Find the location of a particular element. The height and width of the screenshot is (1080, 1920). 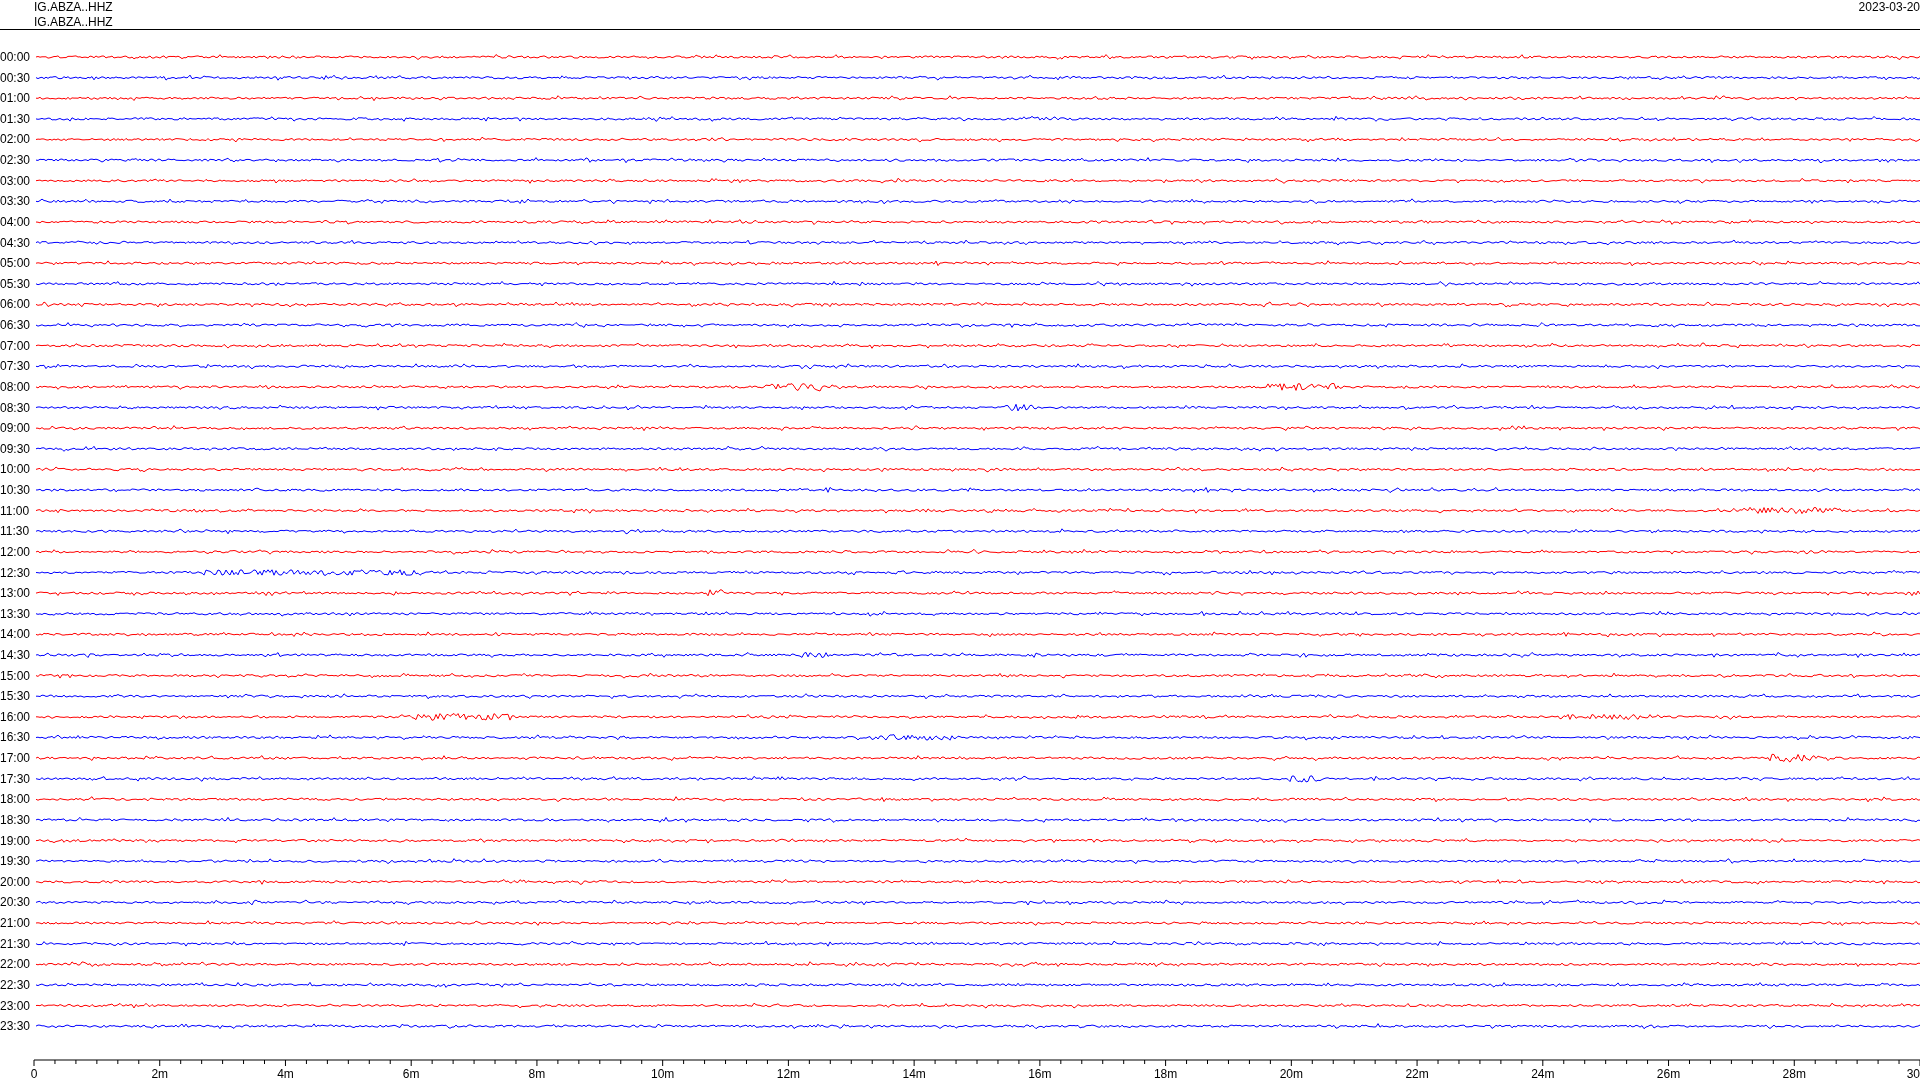

time-label: 02:00 is located at coordinates (15, 139).